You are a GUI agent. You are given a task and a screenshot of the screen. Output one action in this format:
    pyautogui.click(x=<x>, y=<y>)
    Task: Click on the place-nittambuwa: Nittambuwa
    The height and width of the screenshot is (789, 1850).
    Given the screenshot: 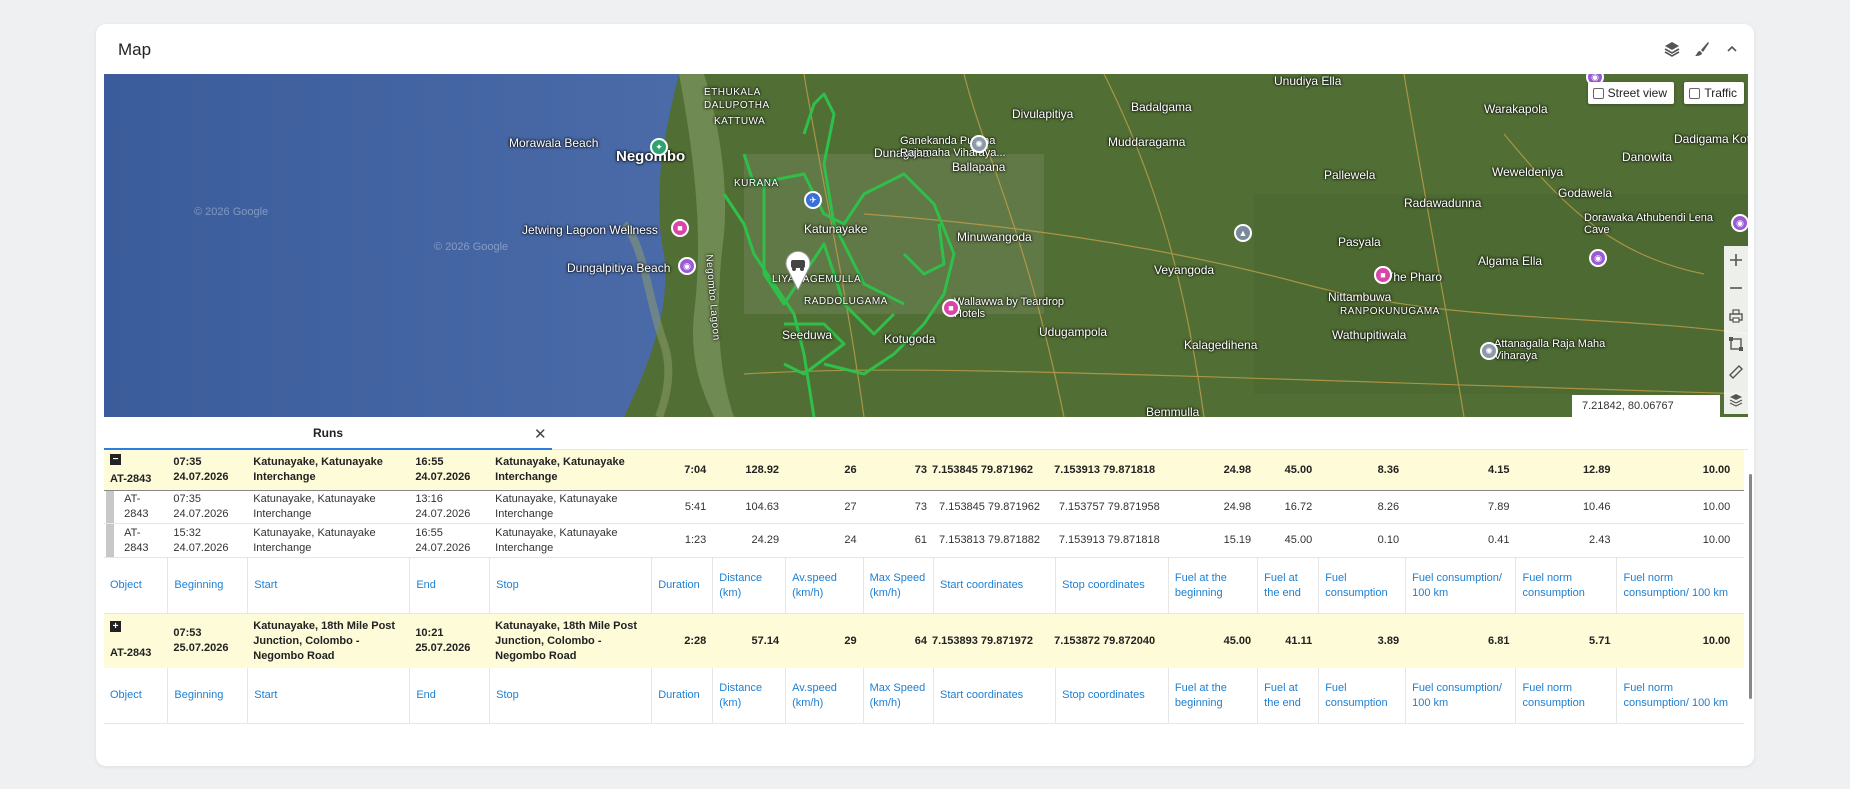 What is the action you would take?
    pyautogui.click(x=1360, y=297)
    